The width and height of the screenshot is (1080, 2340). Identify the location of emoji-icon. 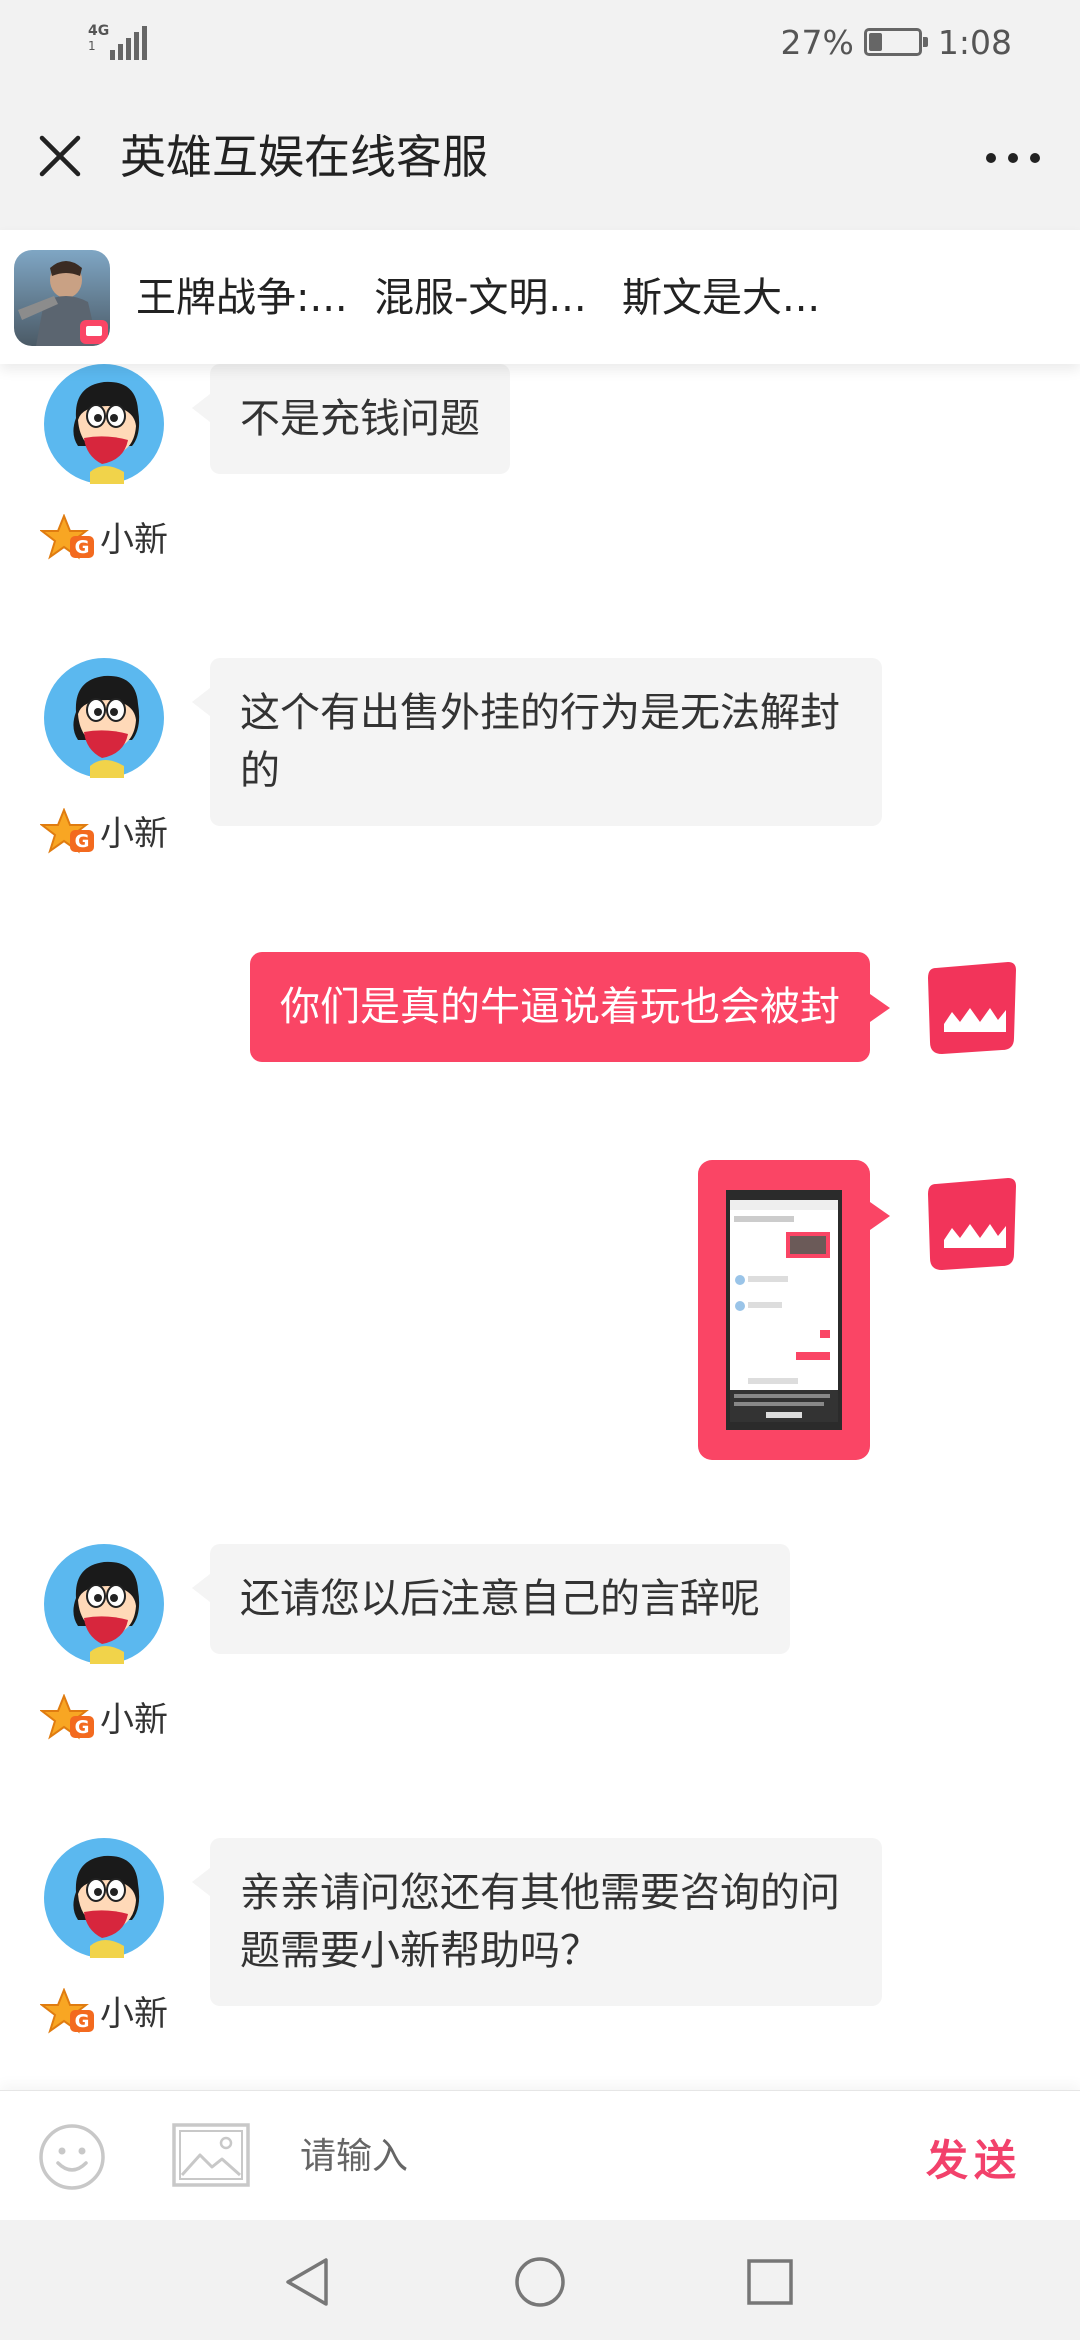
(72, 2157).